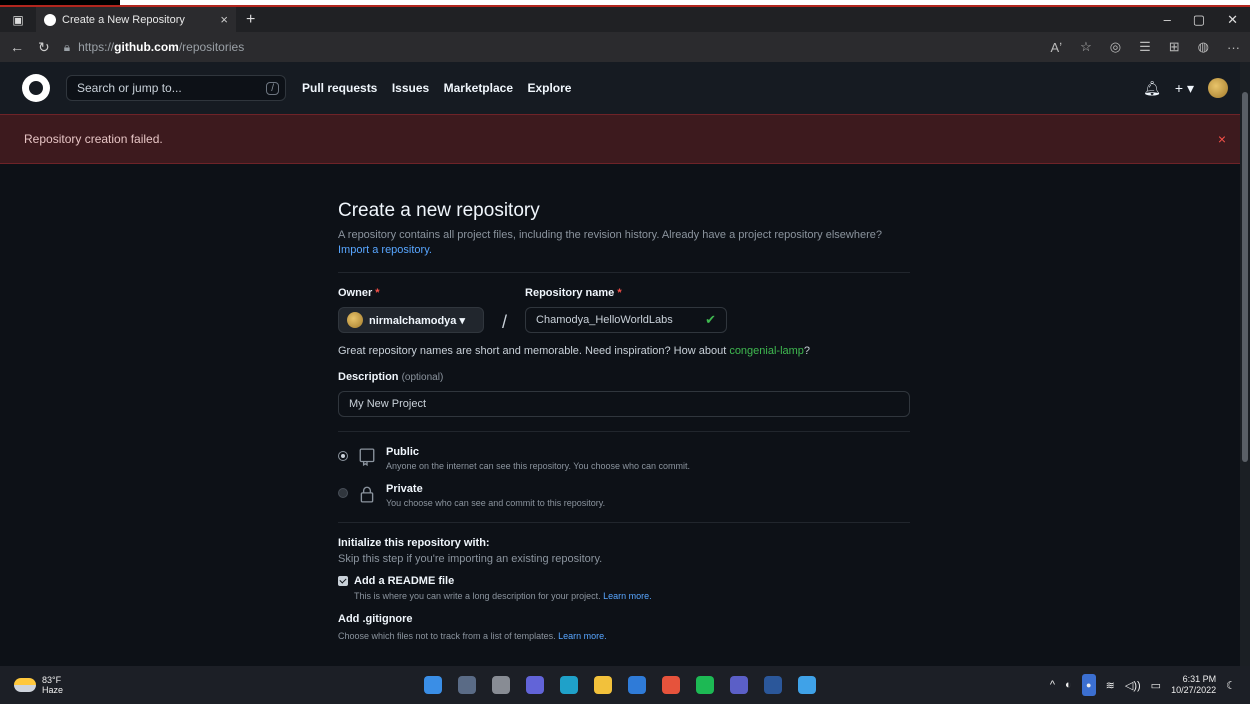 This screenshot has width=1250, height=704. I want to click on owner-value: nirmalchamodya ▾, so click(417, 320).